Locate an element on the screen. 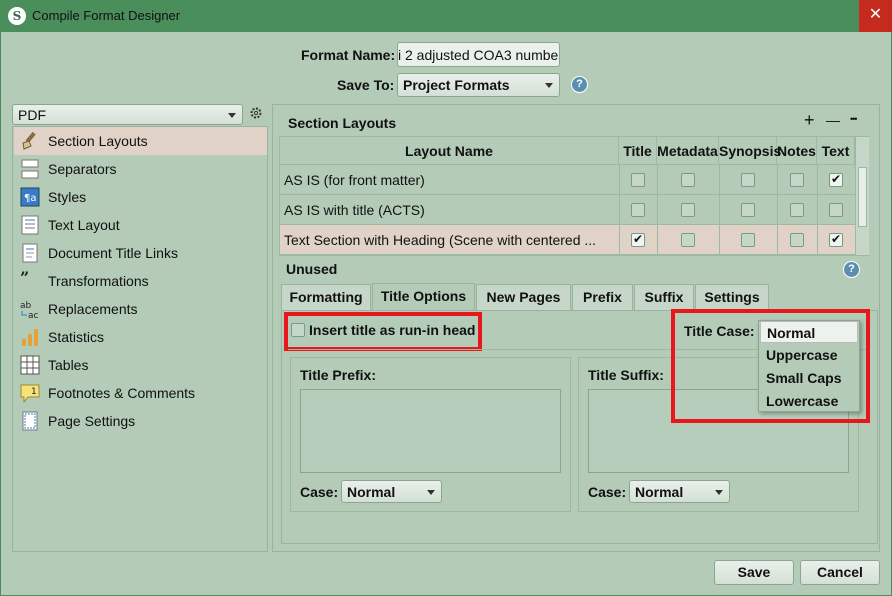 Image resolution: width=892 pixels, height=596 pixels. svg-text: ¶a is located at coordinates (30, 198).